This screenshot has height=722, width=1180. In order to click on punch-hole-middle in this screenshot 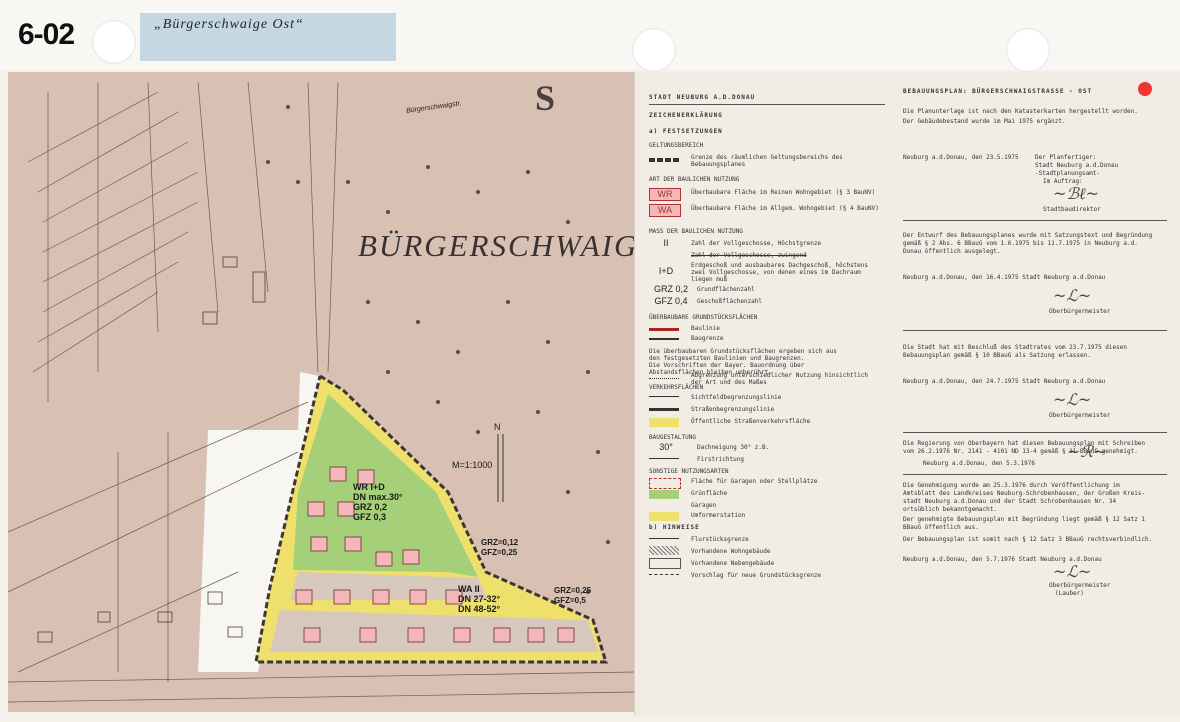, I will do `click(654, 50)`.